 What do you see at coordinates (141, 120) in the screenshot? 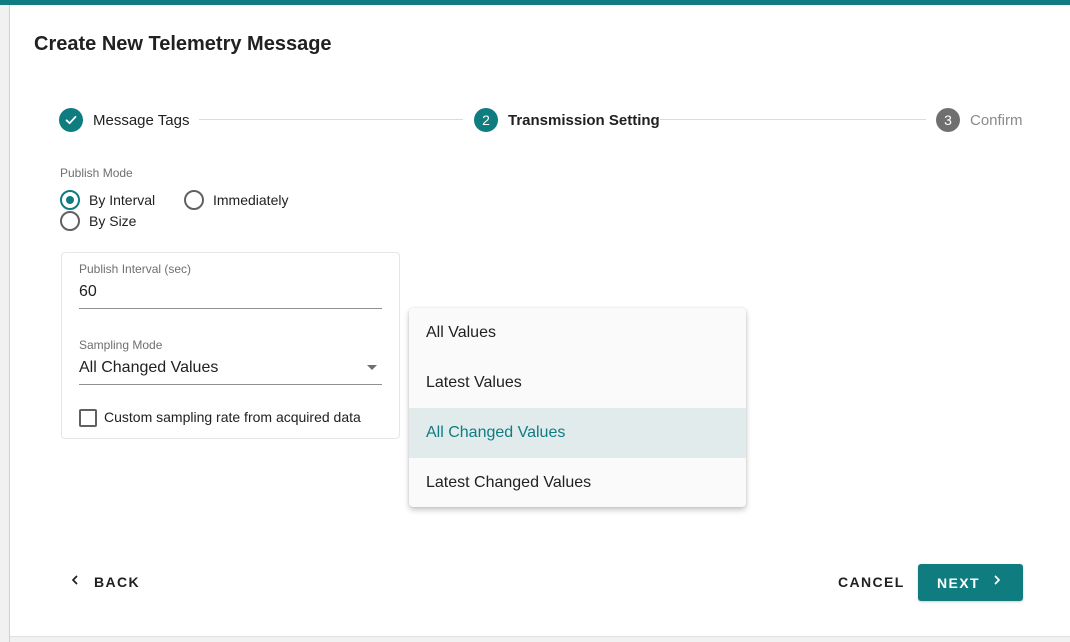
I see `step-label-message-tags: Message Tags` at bounding box center [141, 120].